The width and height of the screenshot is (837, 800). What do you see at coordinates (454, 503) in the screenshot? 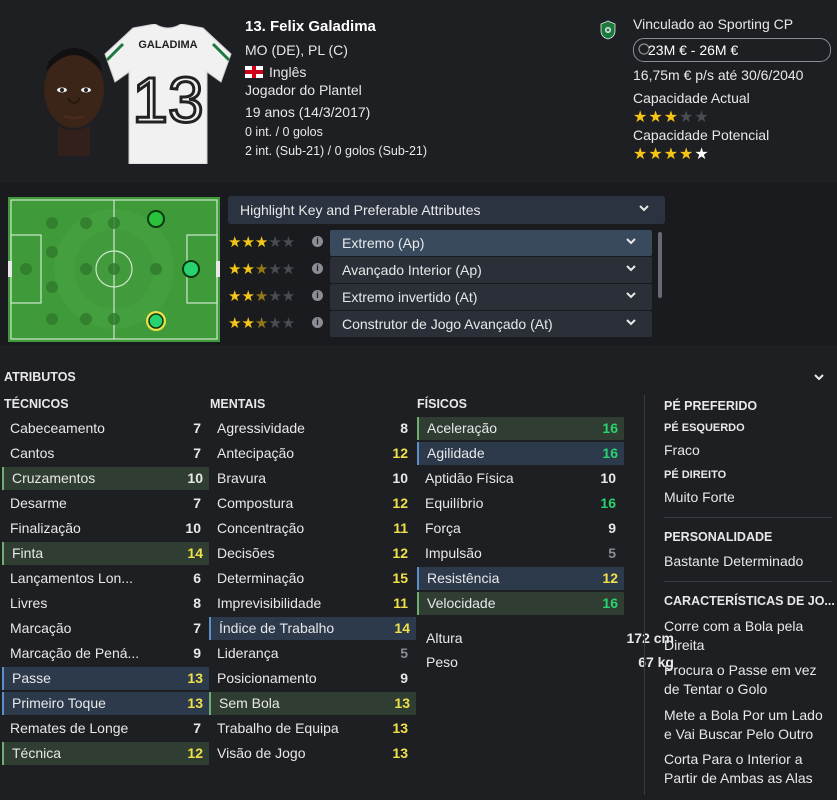
I see `attribute-name: Equilíbrio` at bounding box center [454, 503].